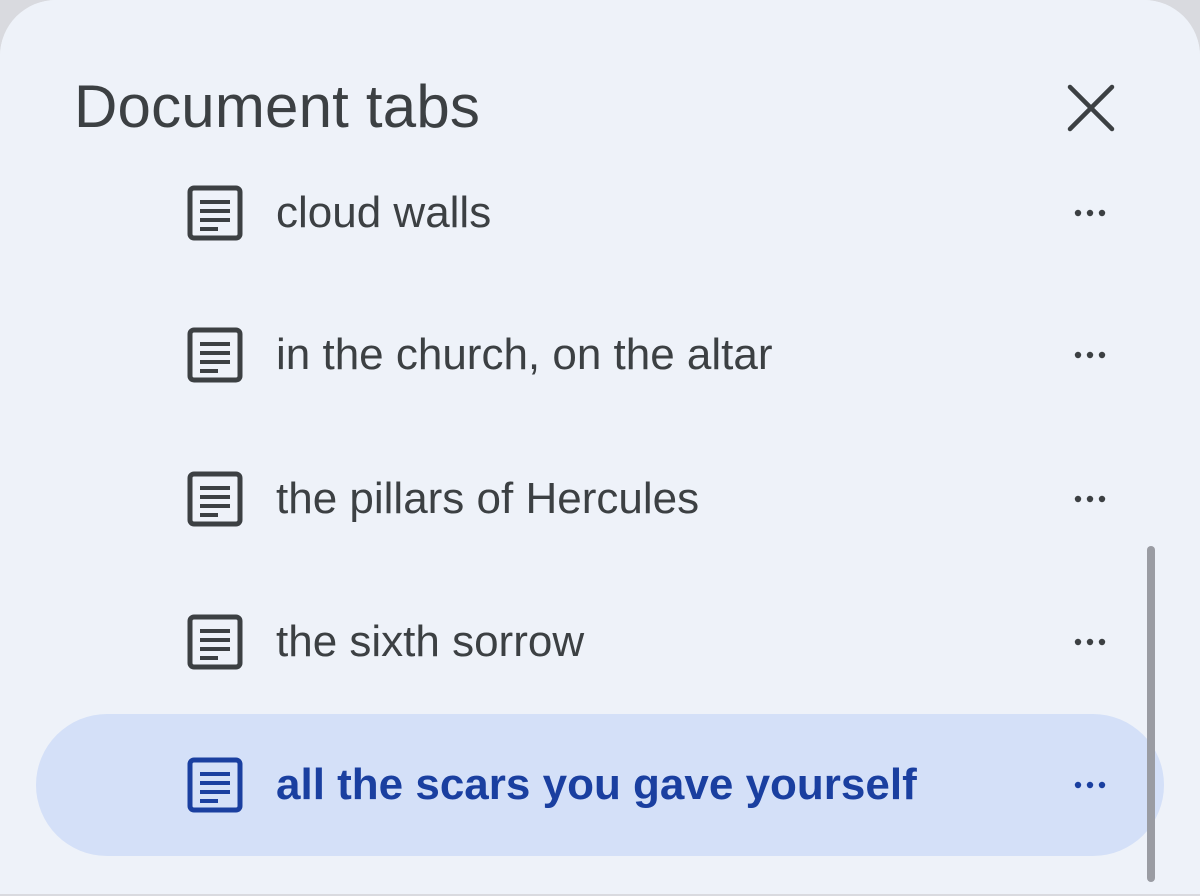 The width and height of the screenshot is (1200, 896). What do you see at coordinates (384, 212) in the screenshot?
I see `tab-label: cloud walls` at bounding box center [384, 212].